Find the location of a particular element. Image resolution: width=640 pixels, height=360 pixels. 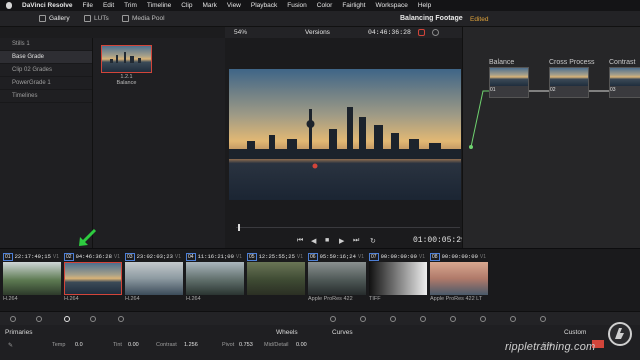

menu-mark: Mark is located at coordinates (209, 5).